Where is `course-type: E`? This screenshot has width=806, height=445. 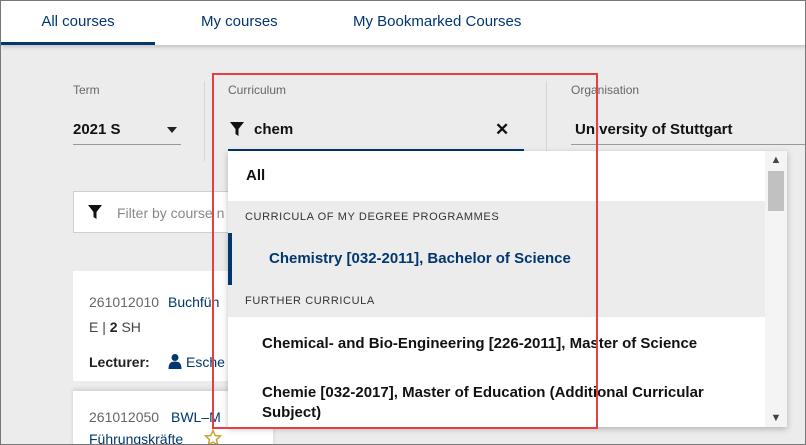
course-type: E is located at coordinates (94, 327).